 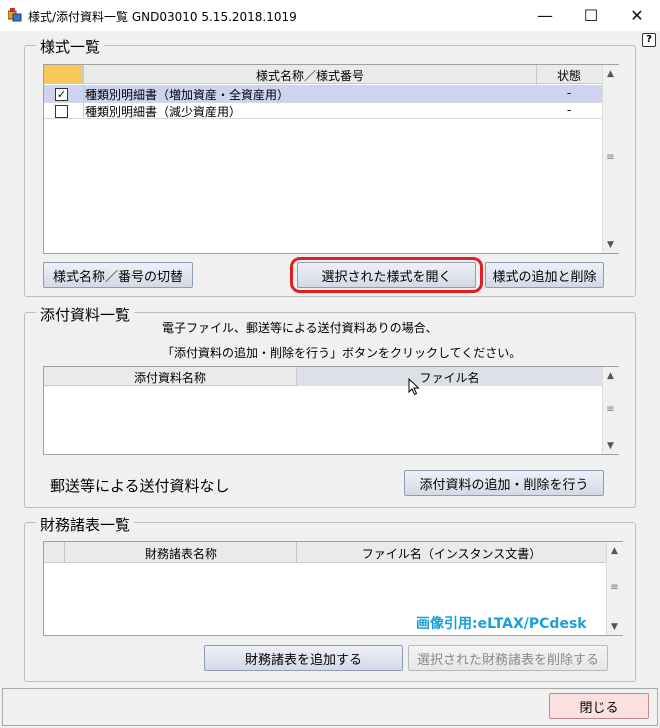 I want to click on mouse-cursor-icon, so click(x=414, y=388).